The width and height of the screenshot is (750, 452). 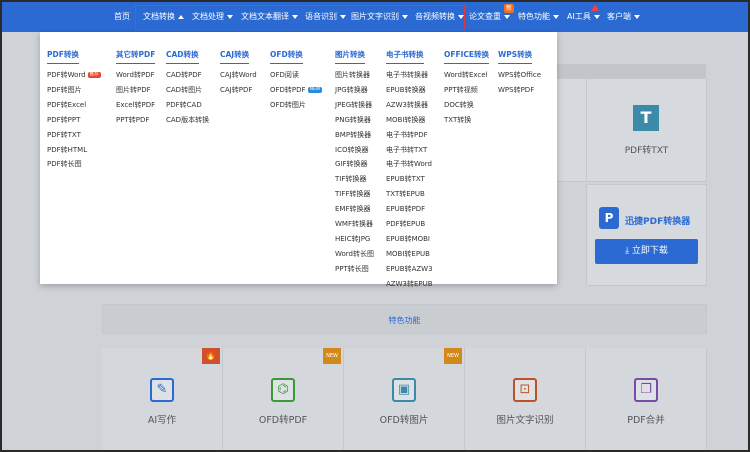 I want to click on menu-item-label: AZW3转EPUB, so click(x=409, y=283).